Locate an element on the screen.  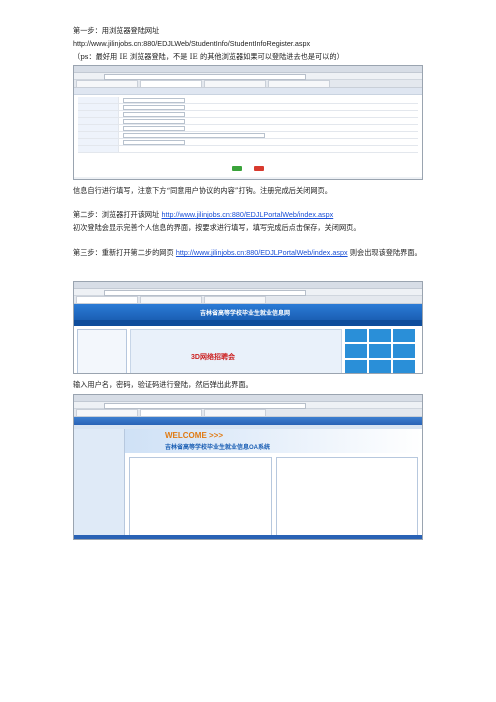
step1-title: 第一步：用浏览器登陆网址 is located at coordinates (116, 30).